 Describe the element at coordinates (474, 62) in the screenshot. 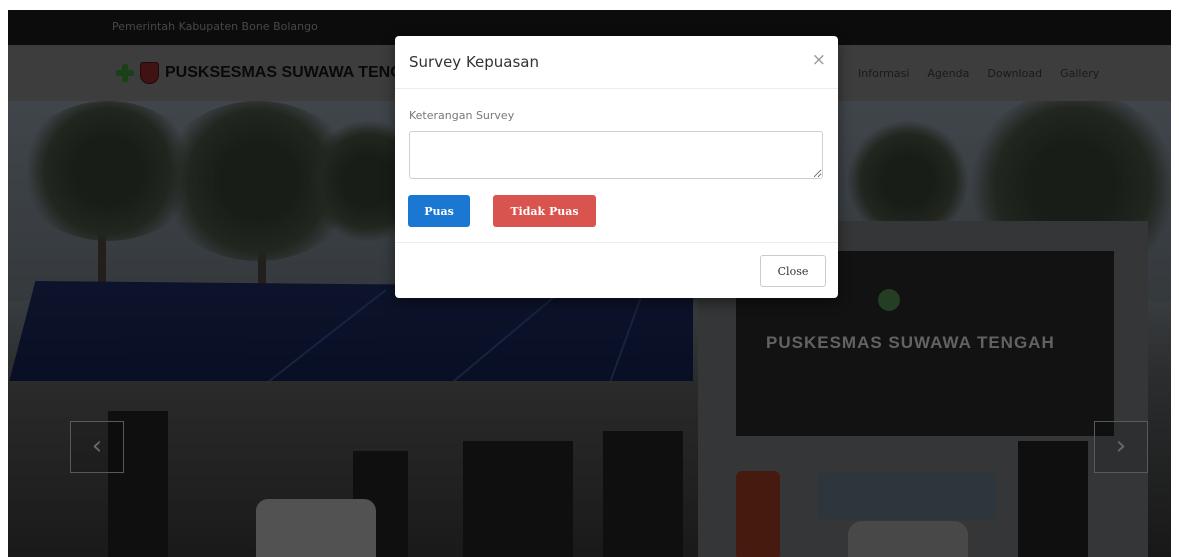

I see `modal-title: Survey Kepuasan` at that location.